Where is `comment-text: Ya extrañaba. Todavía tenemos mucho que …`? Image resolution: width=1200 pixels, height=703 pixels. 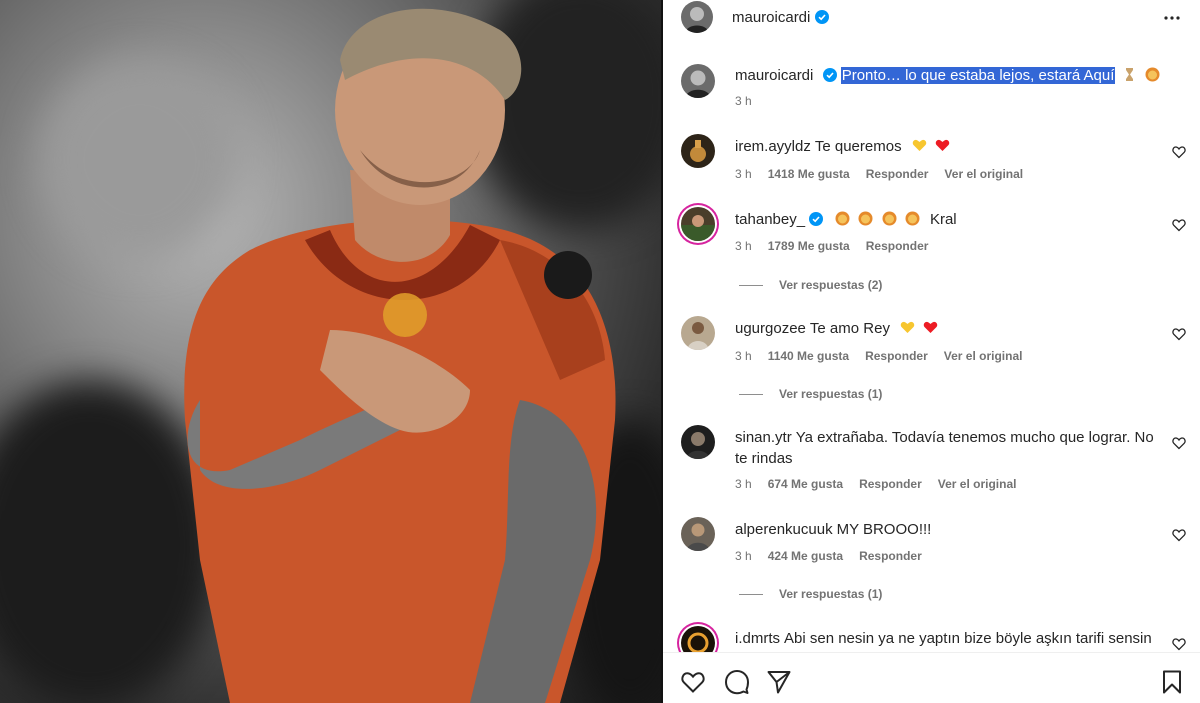 comment-text: Ya extrañaba. Todavía tenemos mucho que … is located at coordinates (944, 448).